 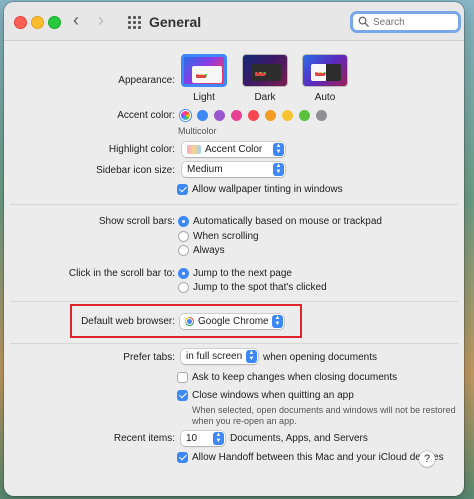 I want to click on recent-items-suffix: Documents, Apps, and Servers, so click(x=299, y=438).